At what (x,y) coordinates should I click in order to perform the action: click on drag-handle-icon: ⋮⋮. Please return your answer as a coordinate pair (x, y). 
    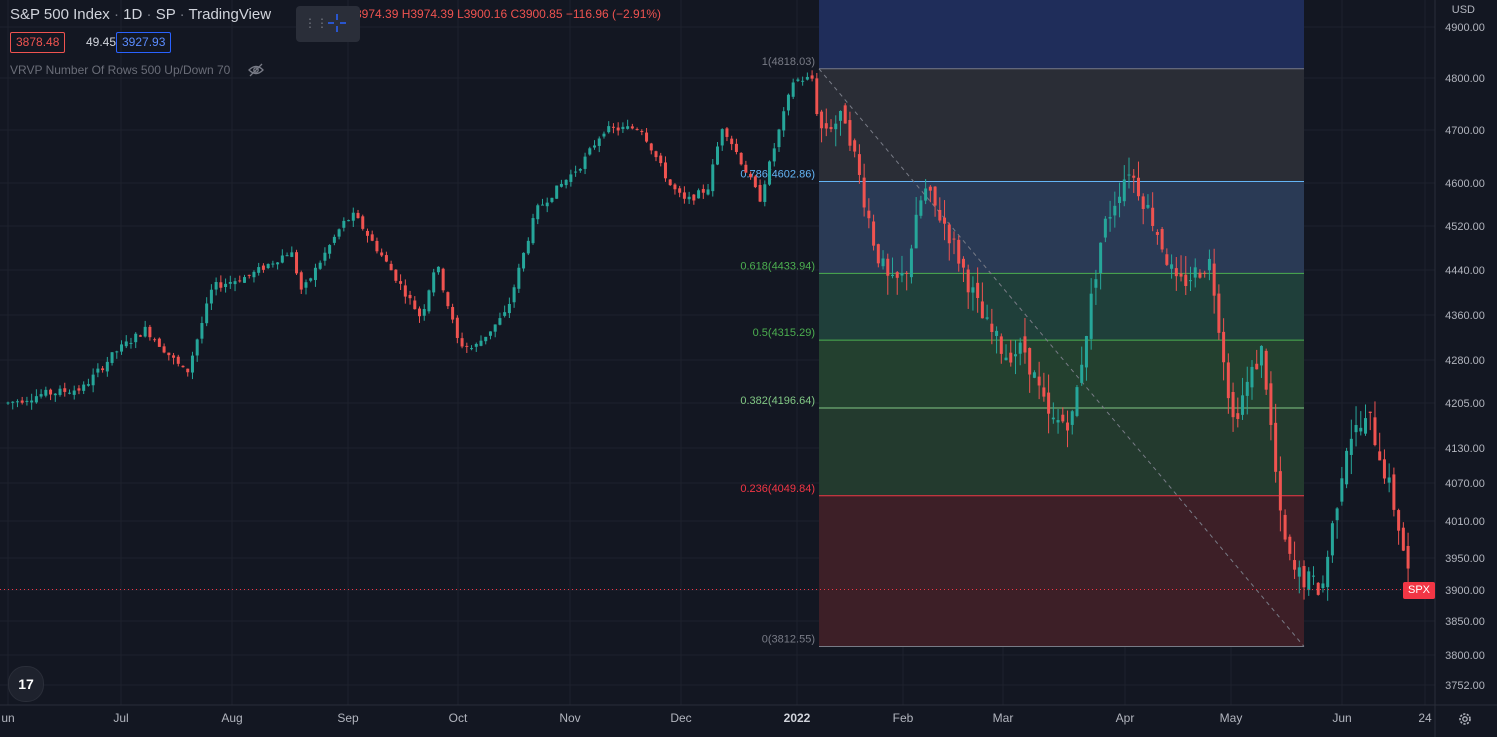
    Looking at the image, I should click on (316, 23).